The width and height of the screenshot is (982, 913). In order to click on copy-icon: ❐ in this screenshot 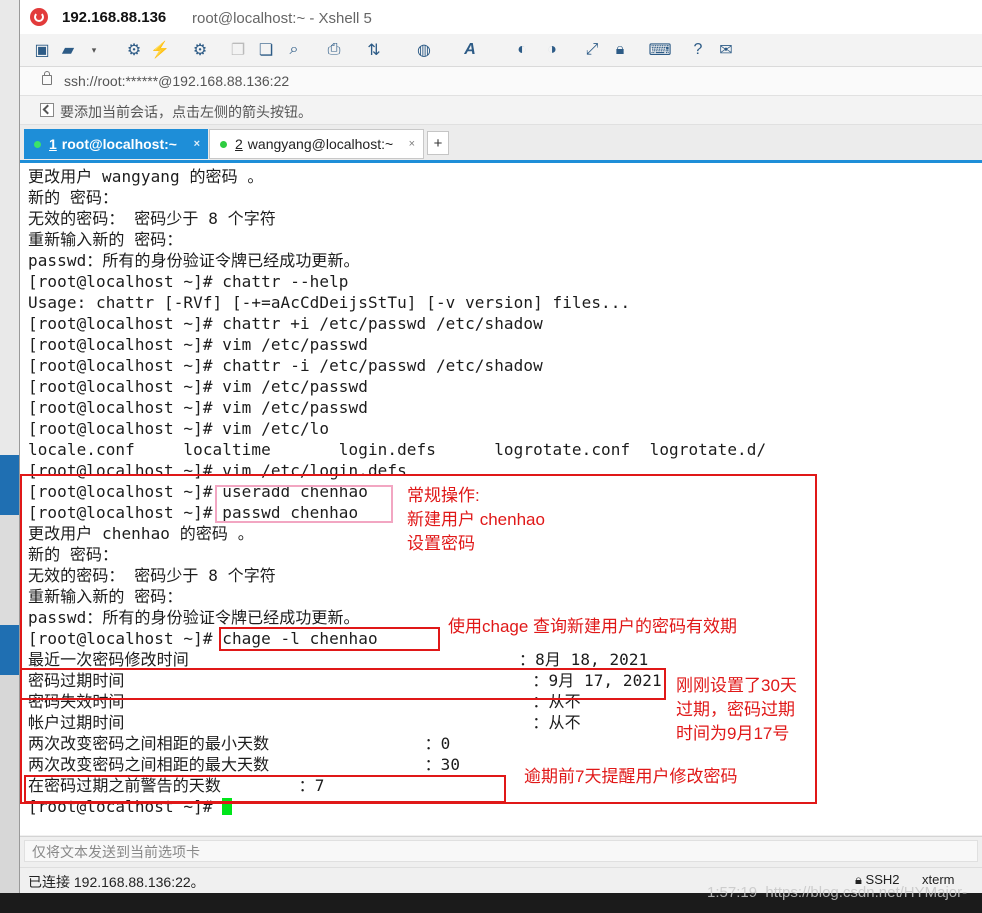, I will do `click(238, 50)`.